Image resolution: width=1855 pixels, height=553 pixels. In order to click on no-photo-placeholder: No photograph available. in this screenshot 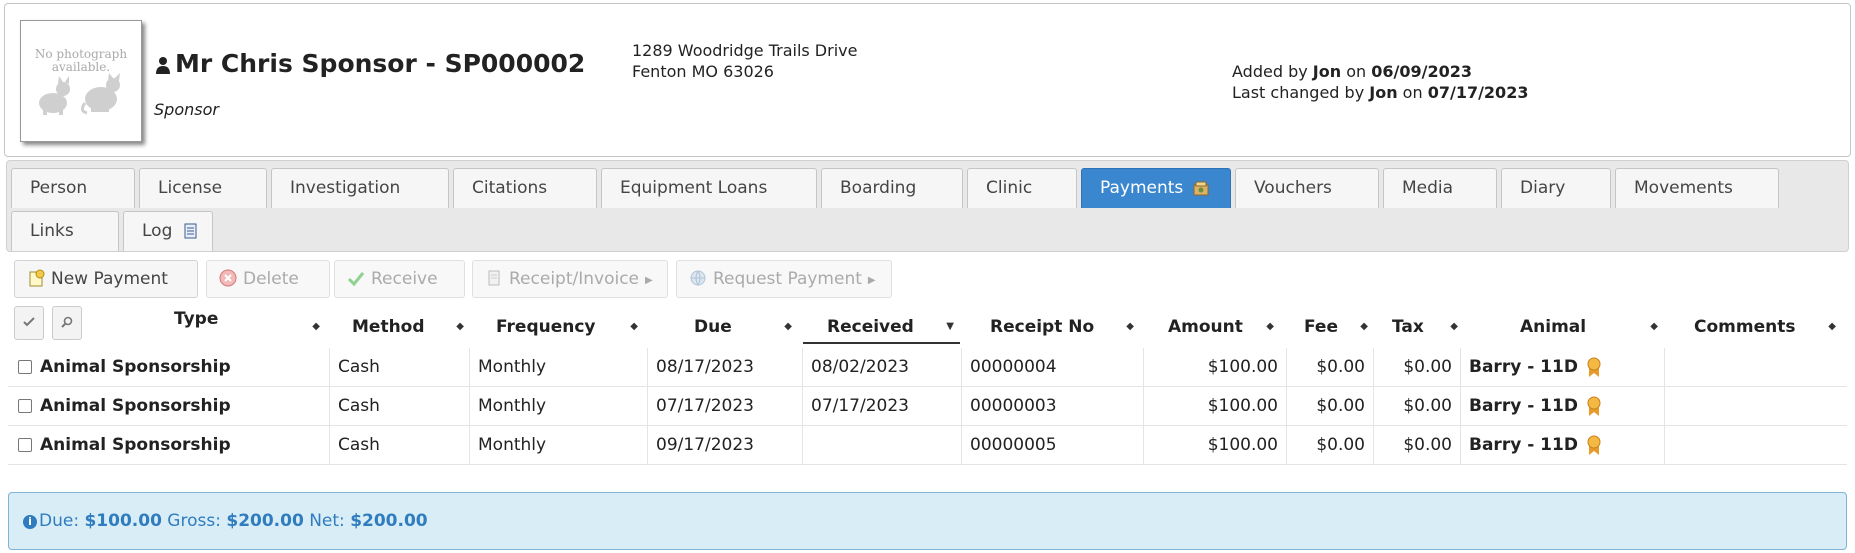, I will do `click(81, 81)`.